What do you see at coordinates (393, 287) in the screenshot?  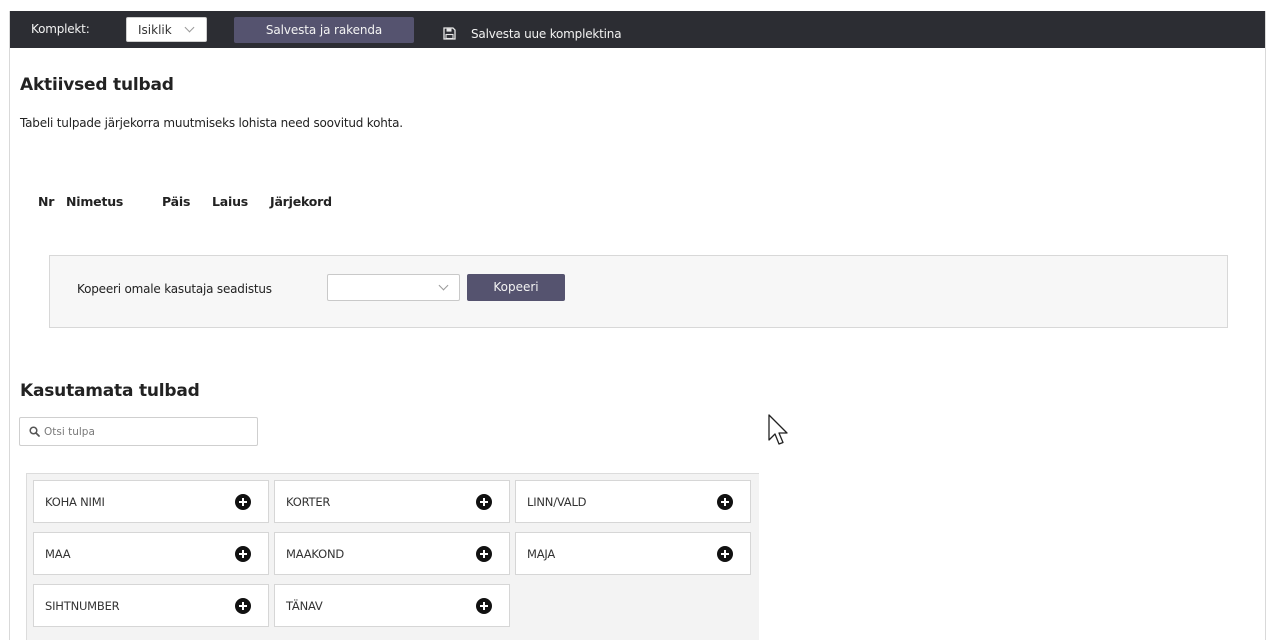 I see `copy-user-select` at bounding box center [393, 287].